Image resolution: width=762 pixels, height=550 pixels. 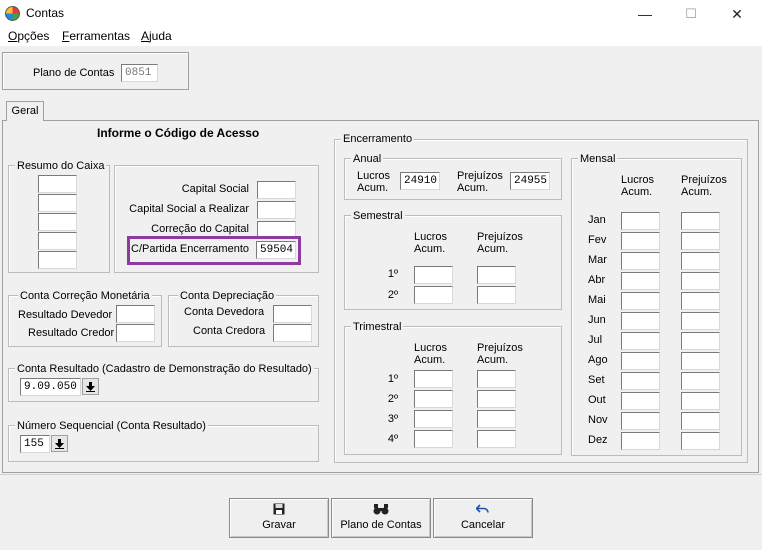 What do you see at coordinates (377, 327) in the screenshot?
I see `trimestral-label: Trimestral` at bounding box center [377, 327].